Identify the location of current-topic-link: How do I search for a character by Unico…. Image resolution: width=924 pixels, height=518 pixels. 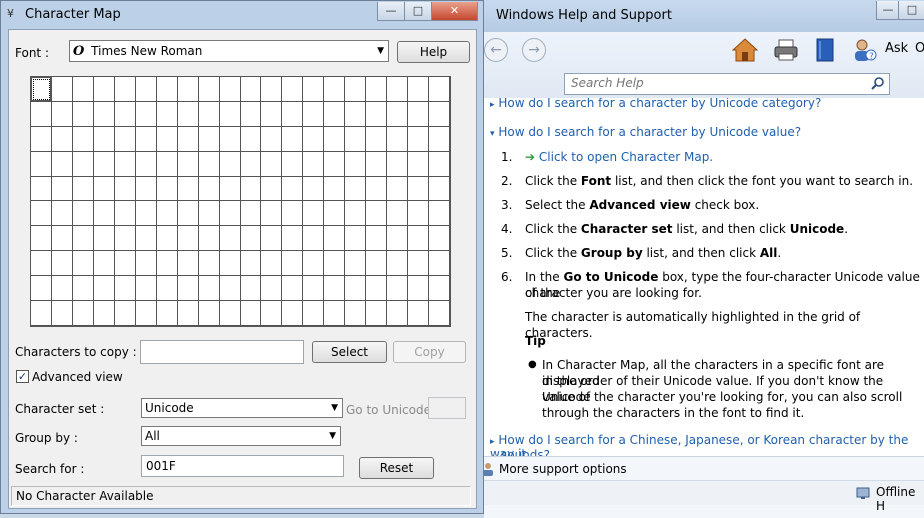
(649, 132).